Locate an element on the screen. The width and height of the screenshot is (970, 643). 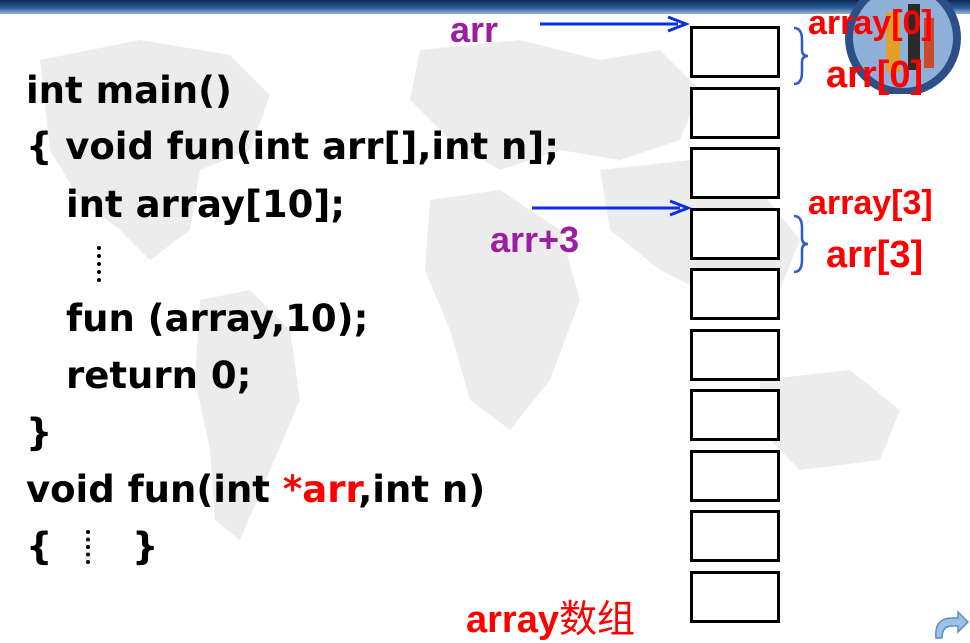
pointer-arr-plus-3-label: arr+3 is located at coordinates (535, 239).